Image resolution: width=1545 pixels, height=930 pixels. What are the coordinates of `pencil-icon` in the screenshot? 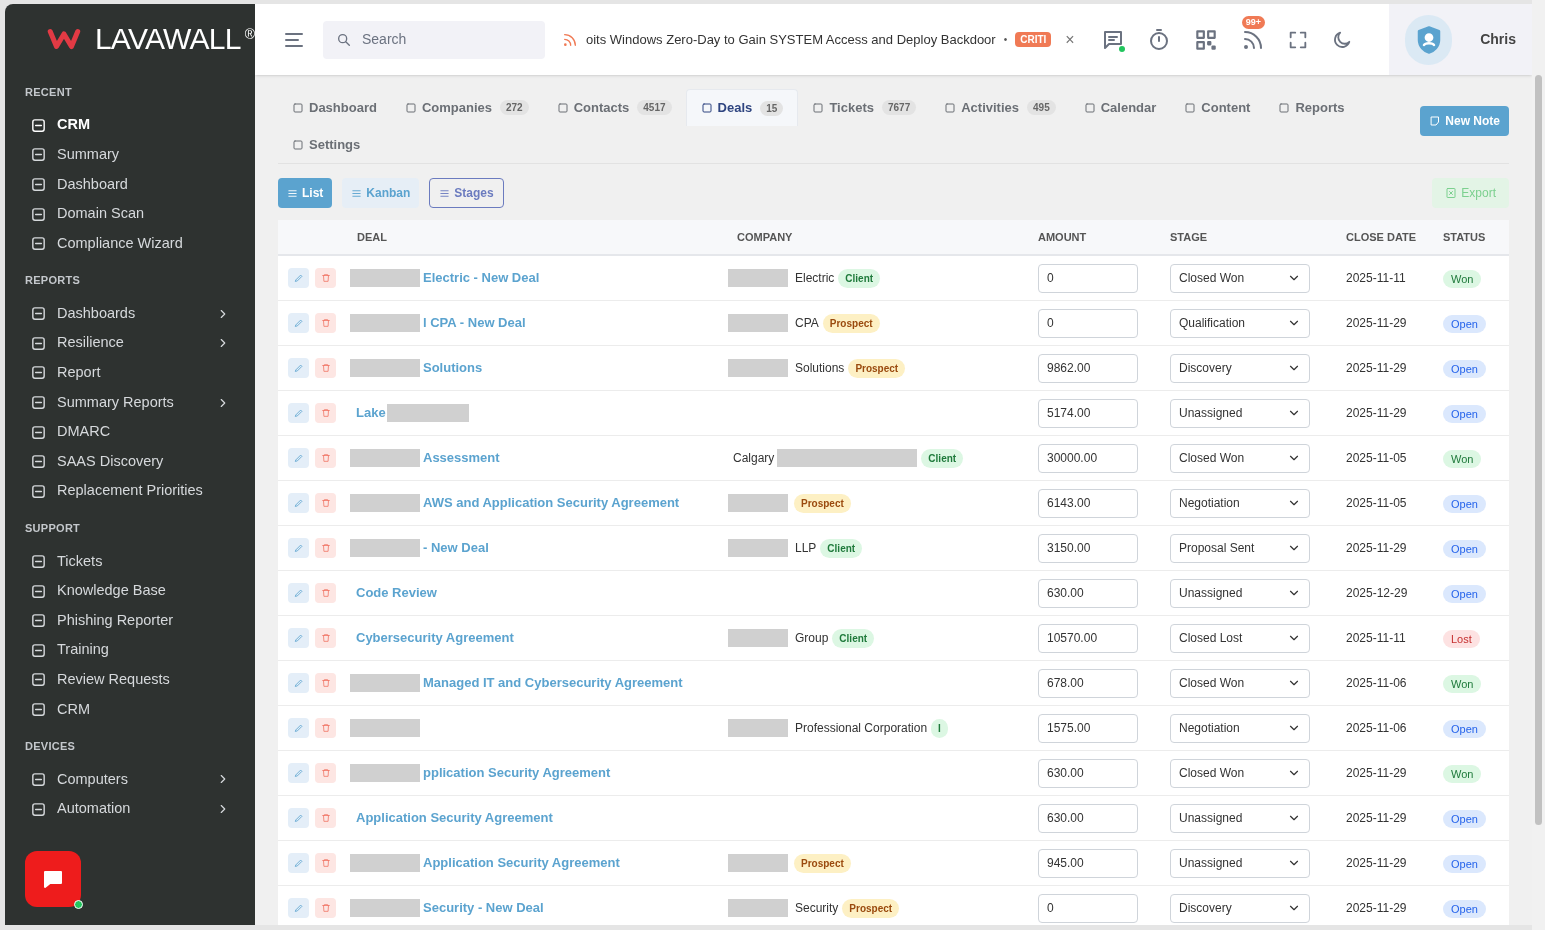 It's located at (298, 638).